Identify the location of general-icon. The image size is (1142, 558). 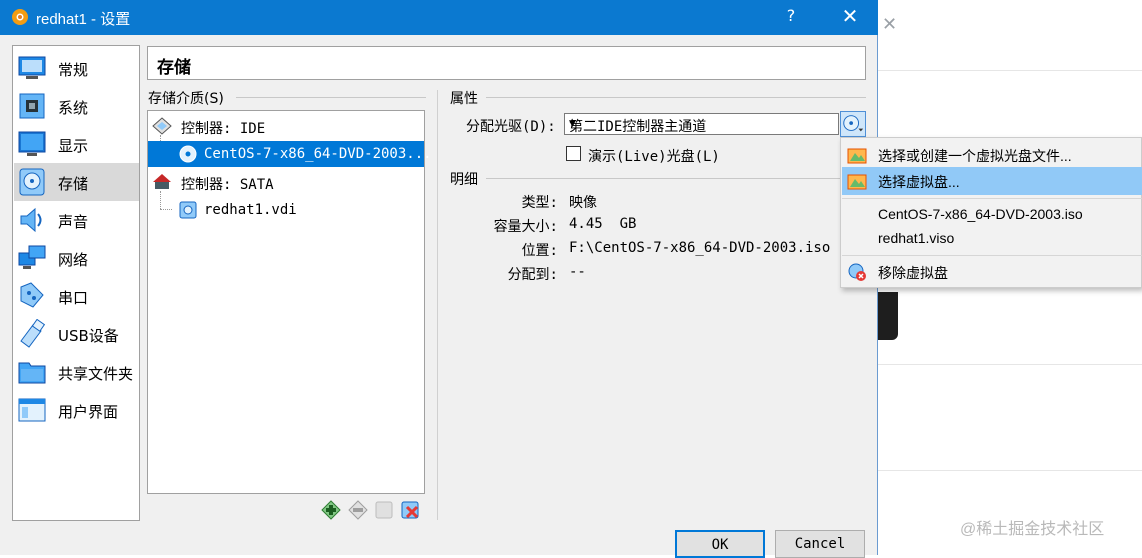
(32, 67).